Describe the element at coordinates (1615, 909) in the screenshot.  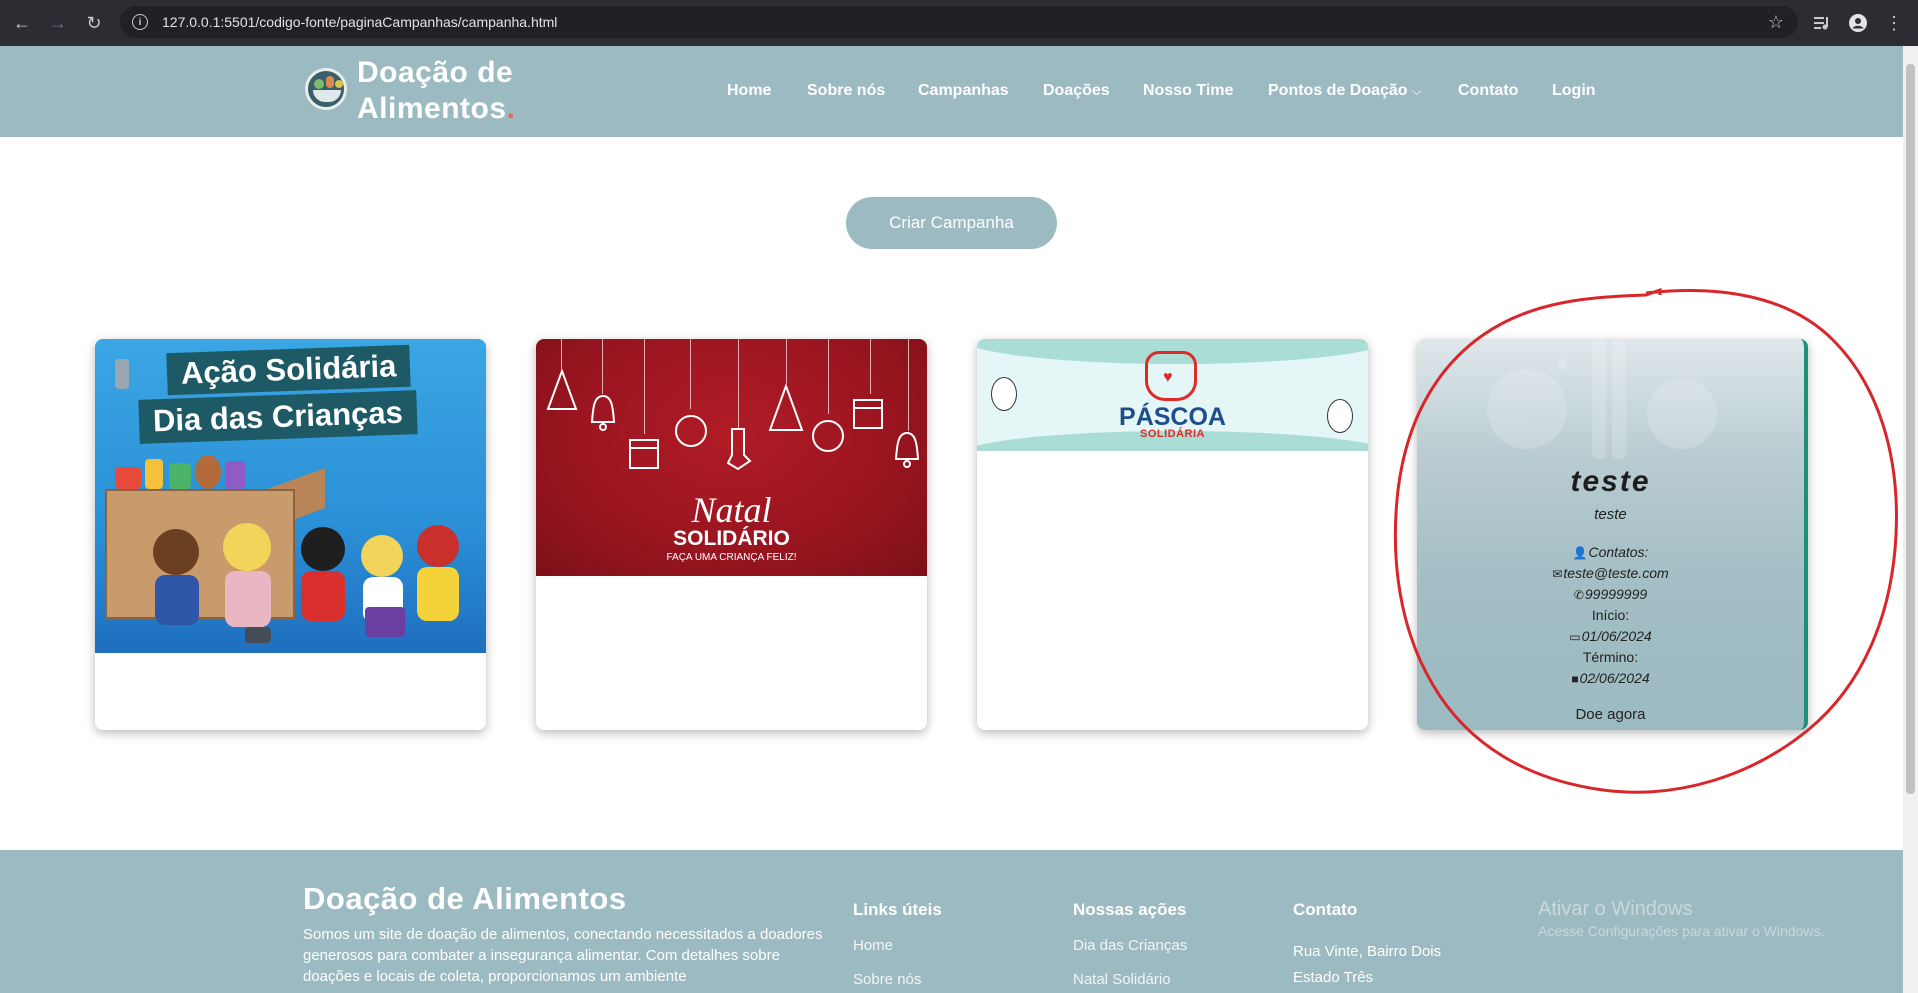
I see `windows-watermark-title: Ativar o Windows` at that location.